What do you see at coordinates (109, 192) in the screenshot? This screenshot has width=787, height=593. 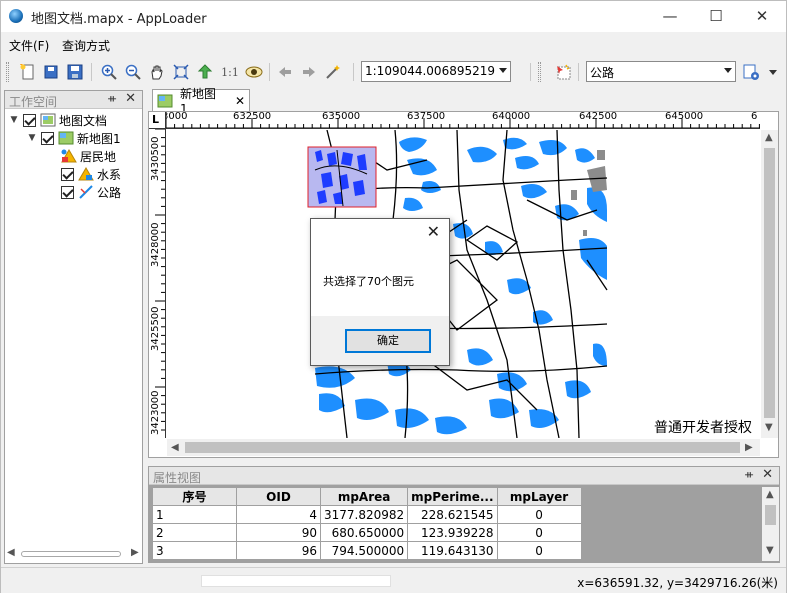 I see `tree-node-label: 公路` at bounding box center [109, 192].